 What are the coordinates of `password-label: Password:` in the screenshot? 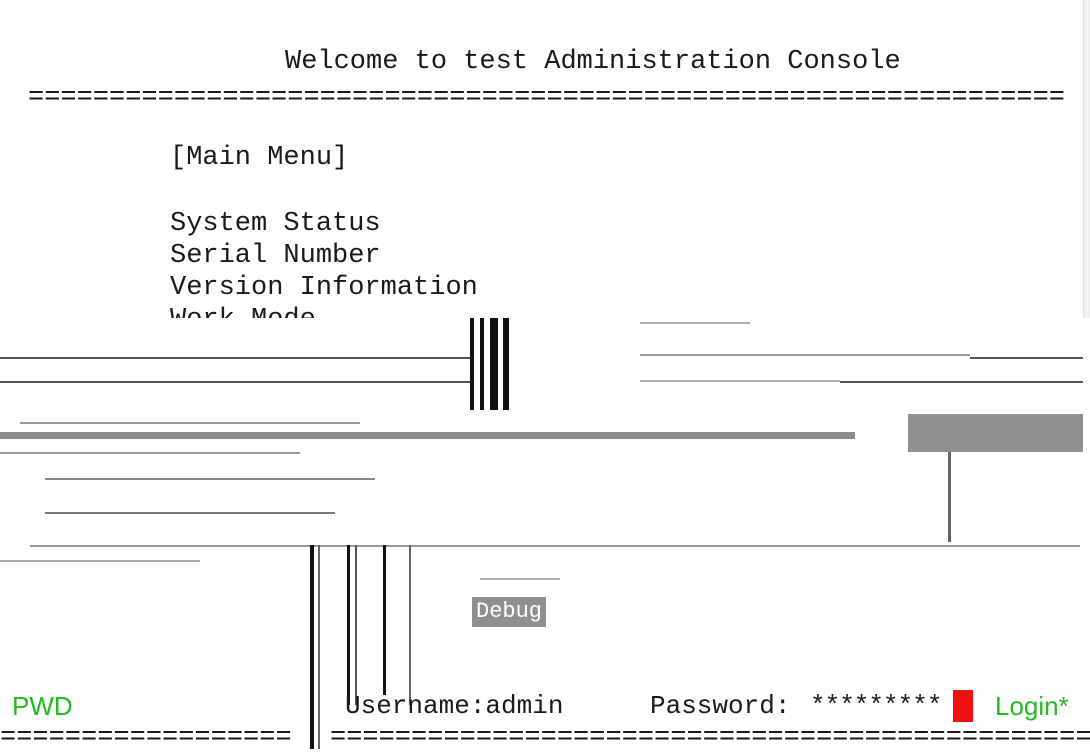 It's located at (720, 706).